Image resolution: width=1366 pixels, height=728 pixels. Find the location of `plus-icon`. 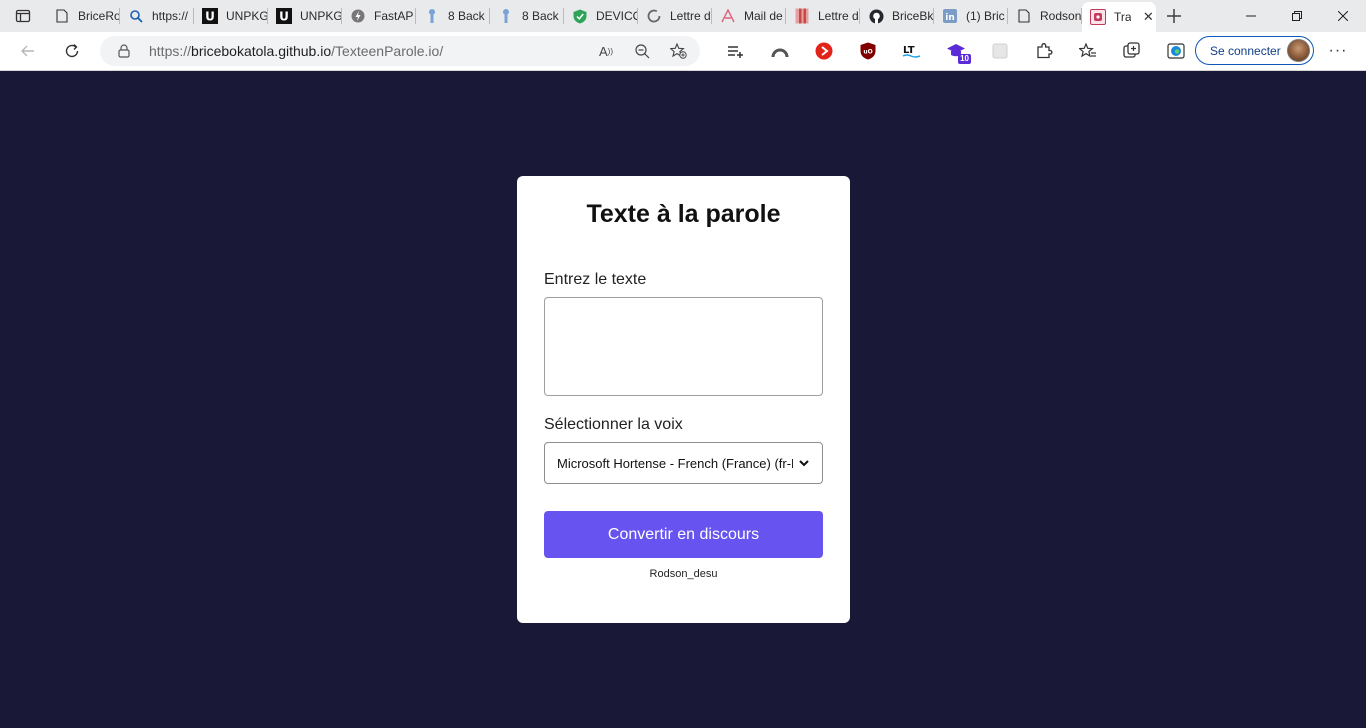

plus-icon is located at coordinates (1174, 16).